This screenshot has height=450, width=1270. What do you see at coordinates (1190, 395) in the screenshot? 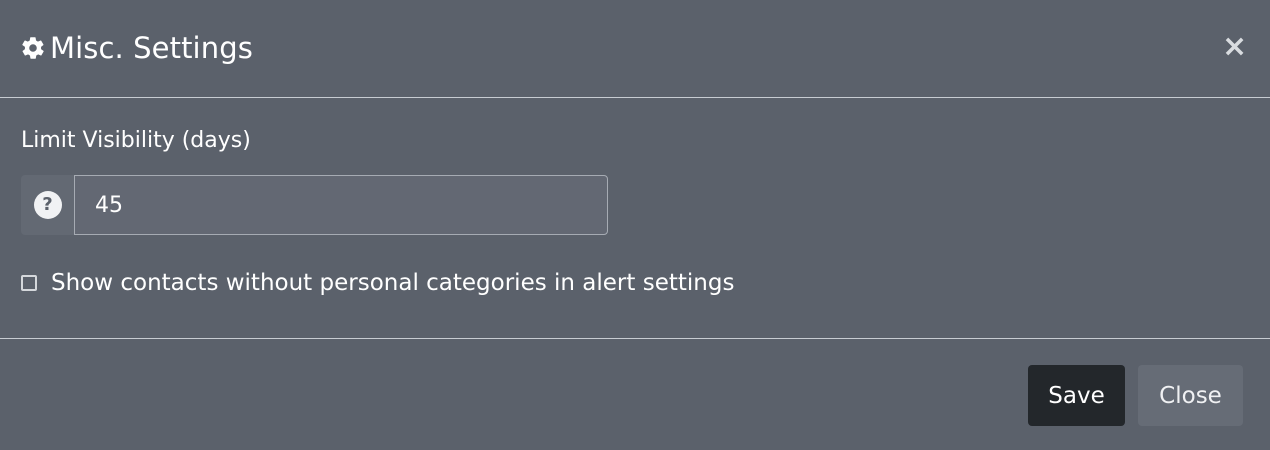
I see `close-button: Close` at bounding box center [1190, 395].